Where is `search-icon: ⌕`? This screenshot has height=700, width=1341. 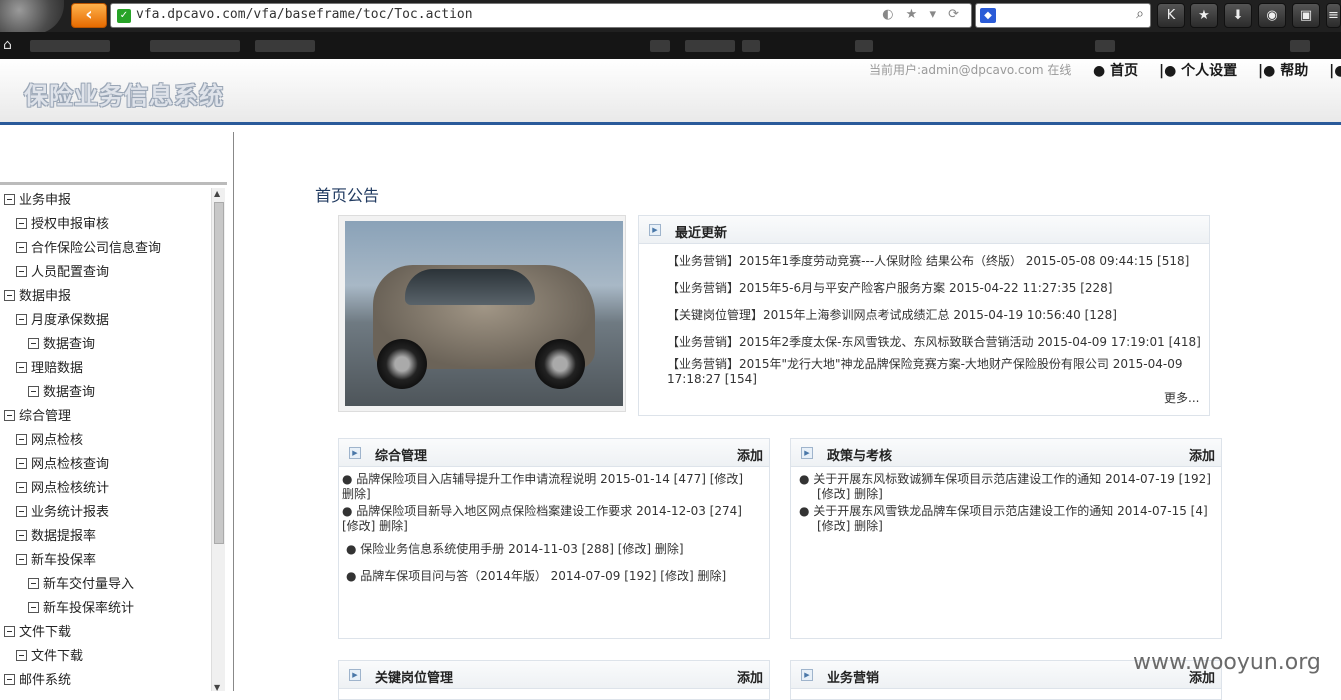
search-icon: ⌕ is located at coordinates (1140, 14).